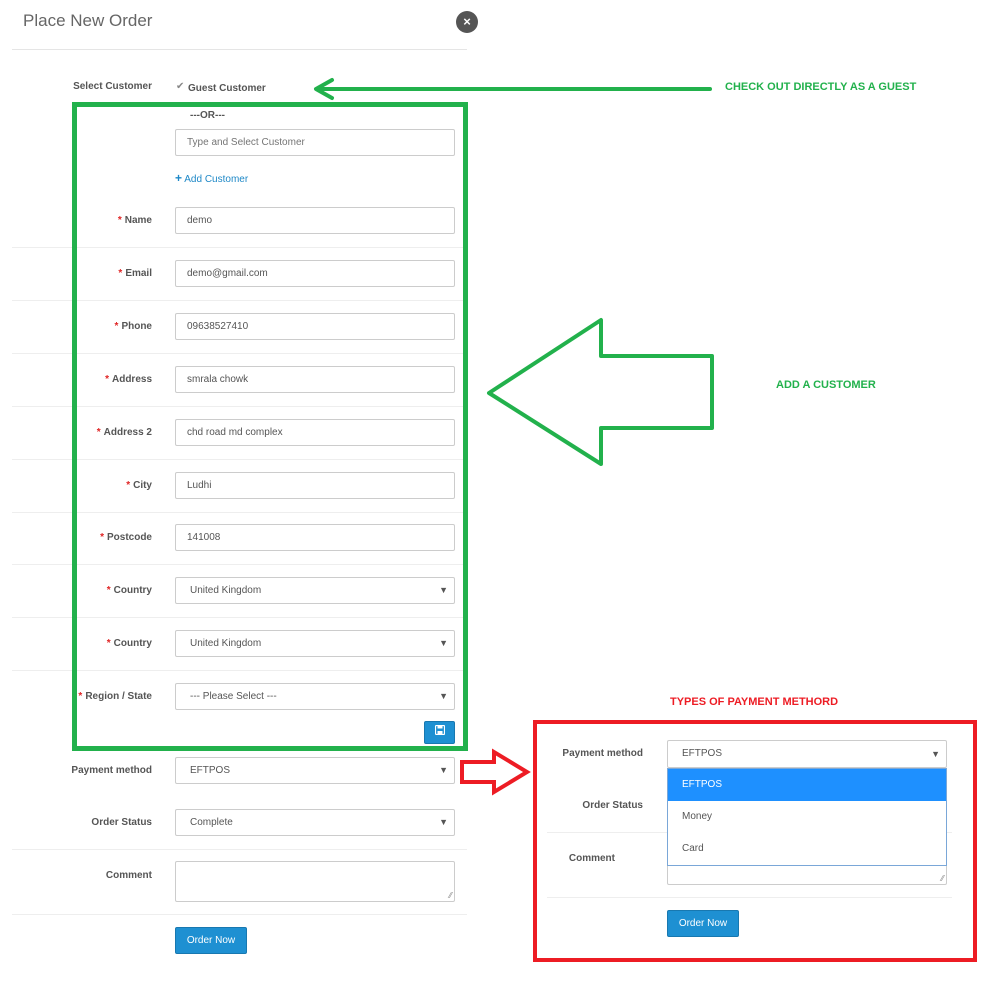 This screenshot has height=988, width=1004. Describe the element at coordinates (111, 770) in the screenshot. I see `payment-method-label: Payment method` at that location.